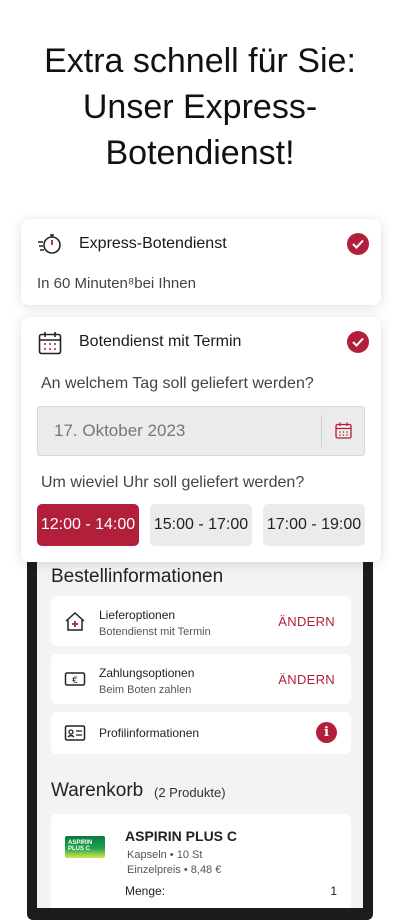  What do you see at coordinates (165, 855) in the screenshot?
I see `product-detail: Kapseln • 10 St` at bounding box center [165, 855].